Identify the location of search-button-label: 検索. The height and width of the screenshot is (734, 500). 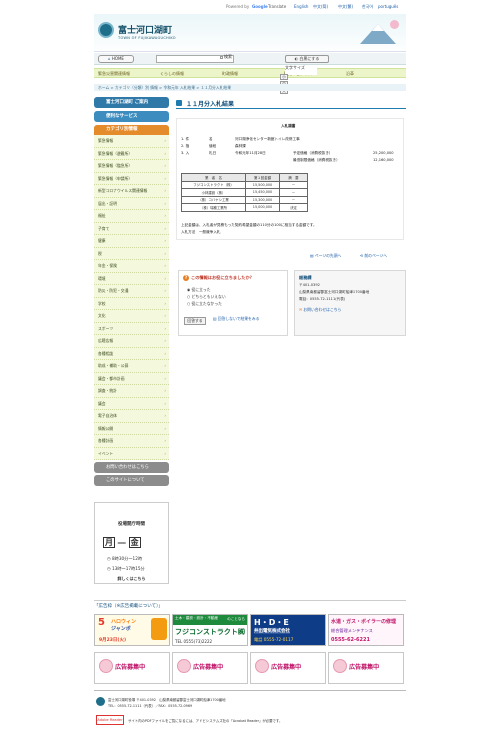
(228, 56).